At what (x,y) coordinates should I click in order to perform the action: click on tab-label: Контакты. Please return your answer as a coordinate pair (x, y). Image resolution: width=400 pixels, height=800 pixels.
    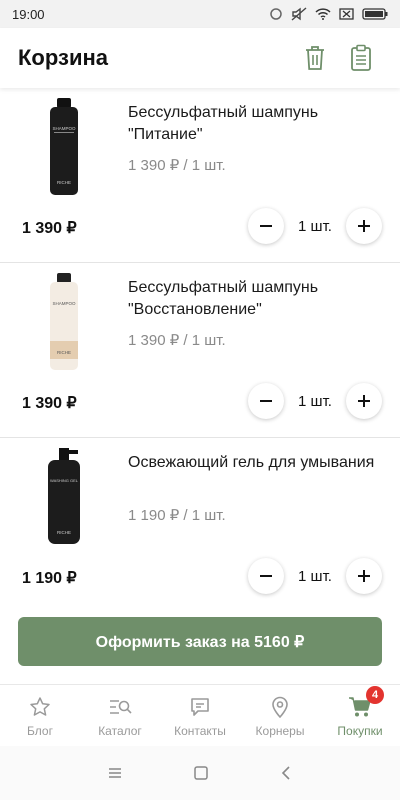
    Looking at the image, I should click on (200, 730).